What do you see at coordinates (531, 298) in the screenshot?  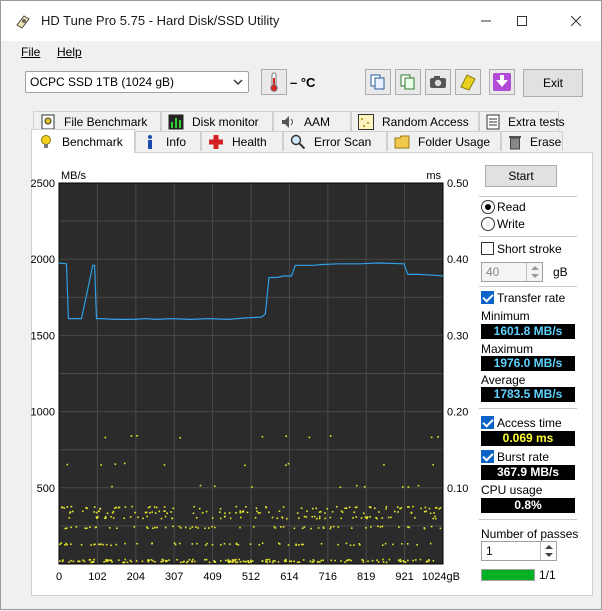 I see `transfer-rate-label: Transfer rate` at bounding box center [531, 298].